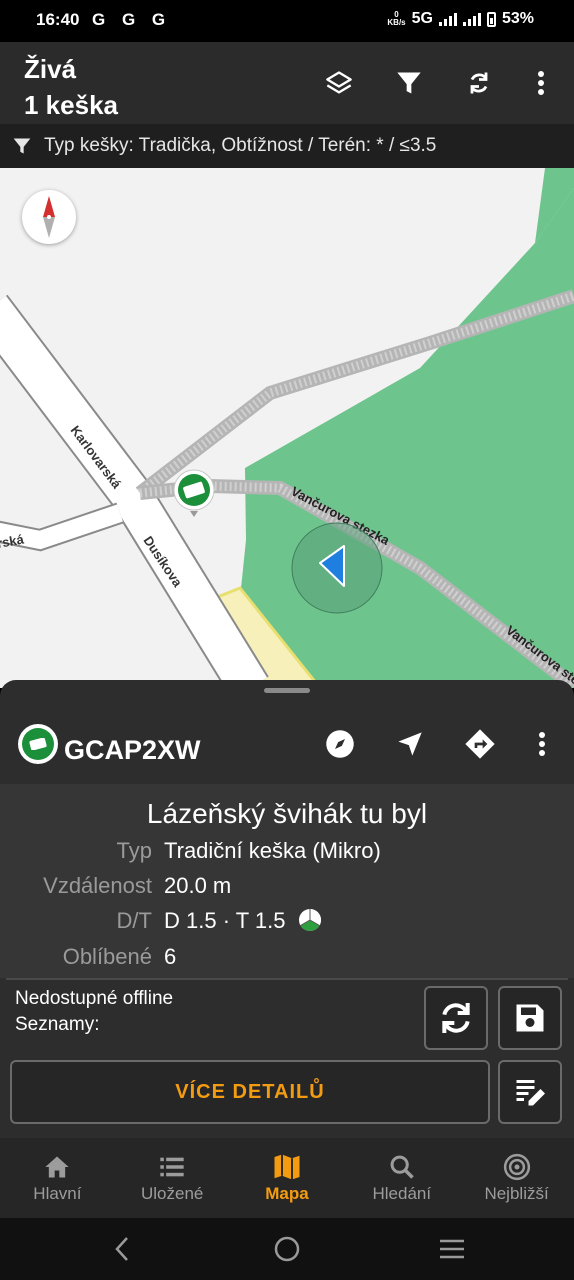 Image resolution: width=574 pixels, height=1280 pixels. I want to click on street-label-left: rská, so click(13, 541).